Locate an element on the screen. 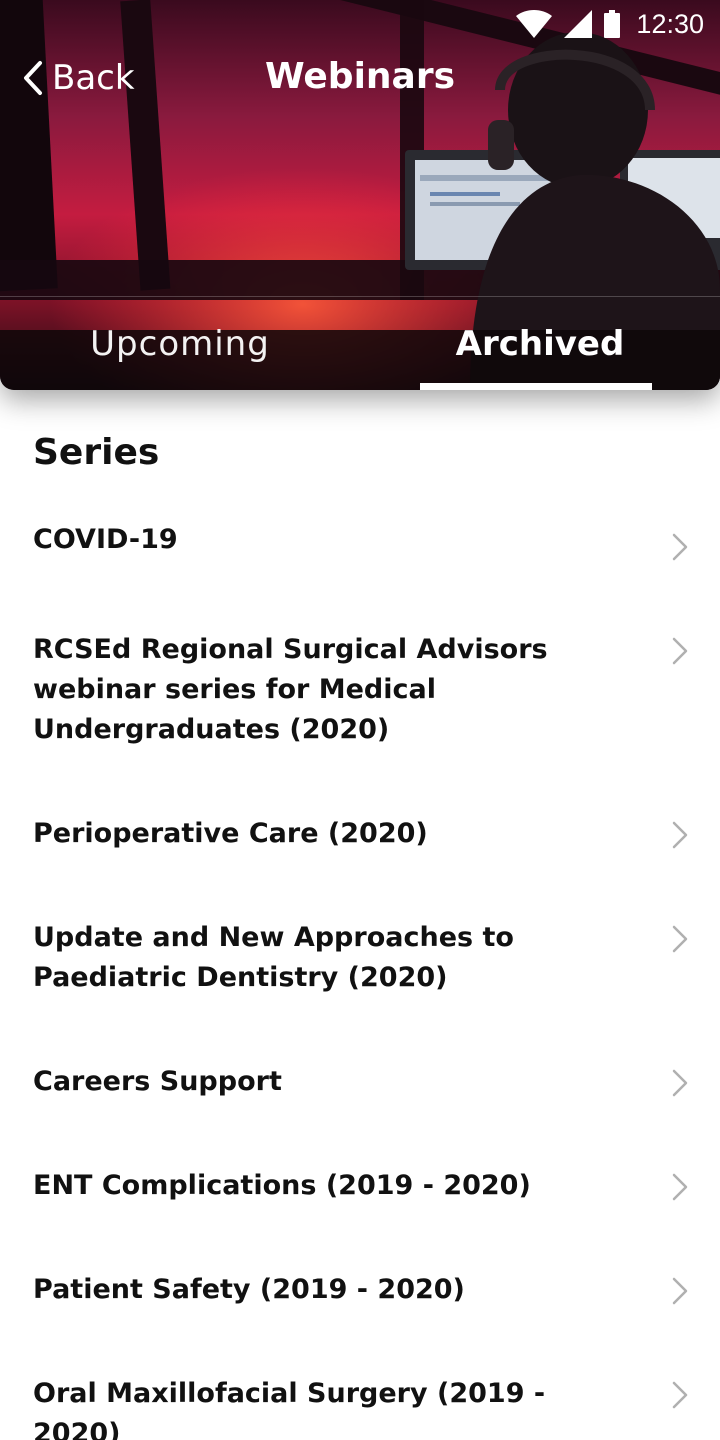 This screenshot has height=1440, width=720. status-bar: 12:30 is located at coordinates (610, 24).